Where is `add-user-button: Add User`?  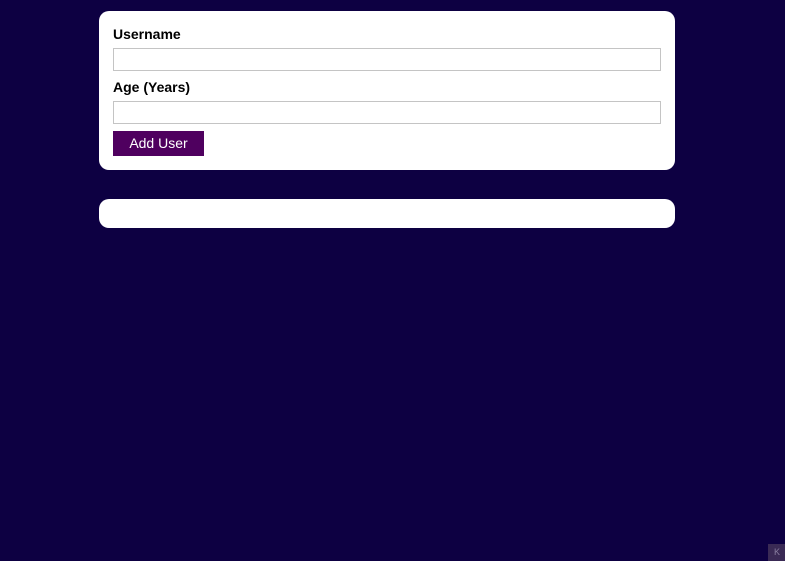
add-user-button: Add User is located at coordinates (158, 143).